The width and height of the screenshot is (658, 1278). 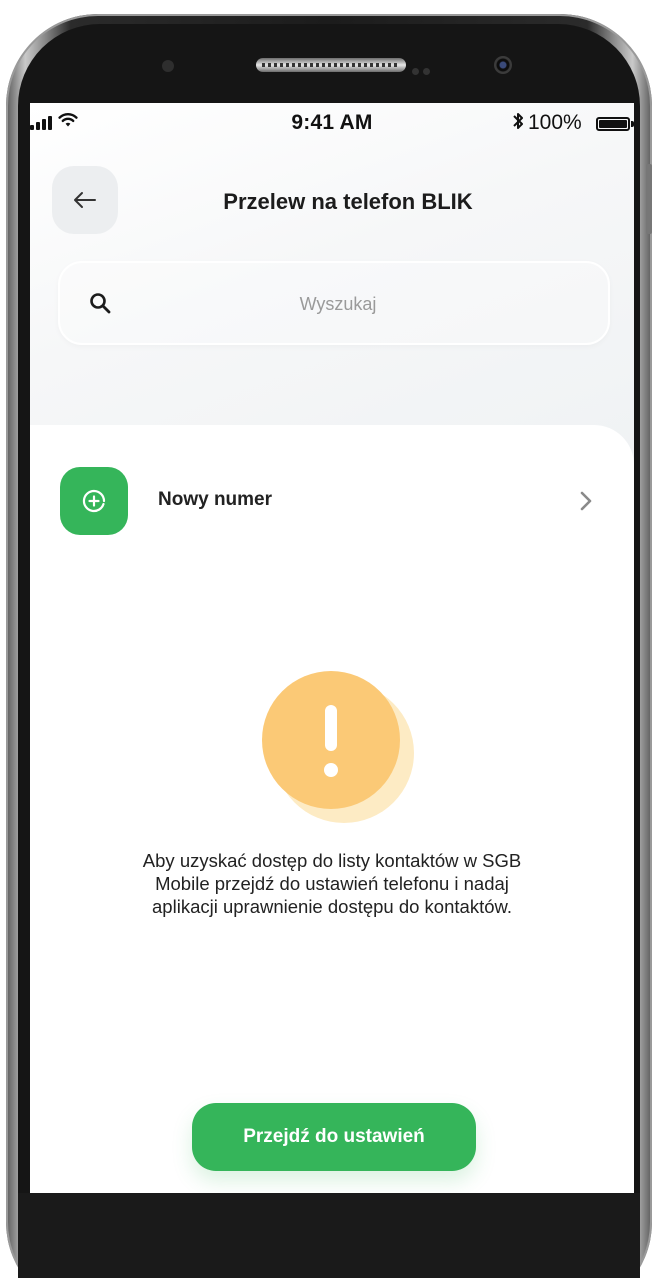 I want to click on battery-icon, so click(x=613, y=124).